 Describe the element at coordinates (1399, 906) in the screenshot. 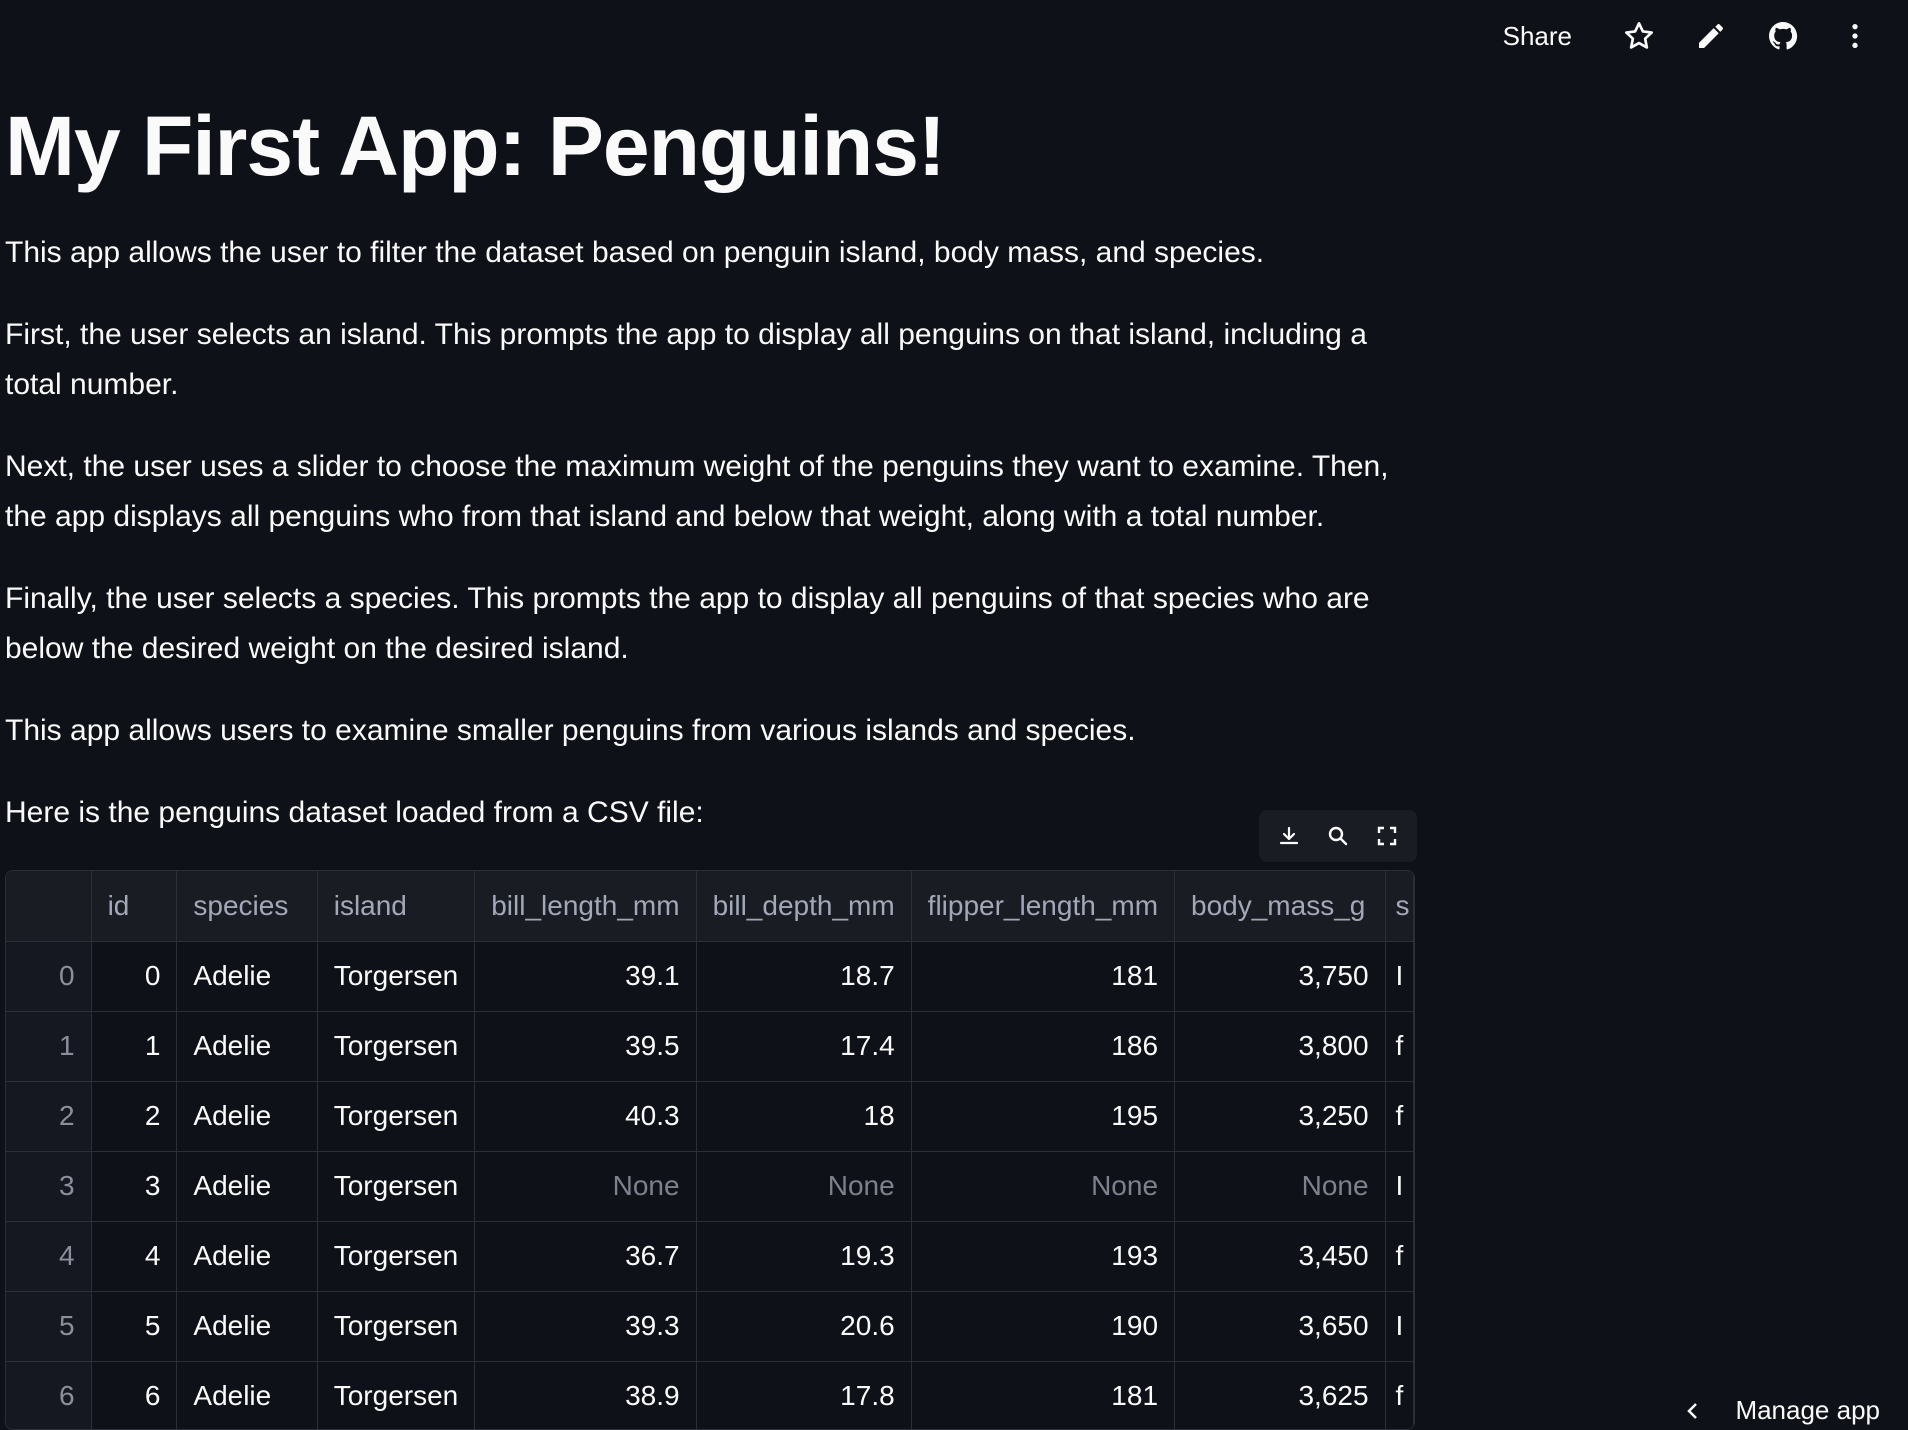

I see `column-header-sex: s` at that location.